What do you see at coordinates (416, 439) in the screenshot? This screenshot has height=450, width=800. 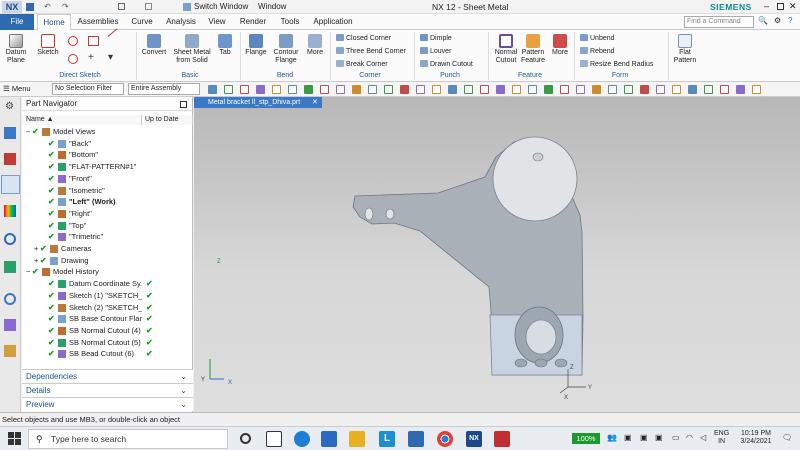 I see `teams-icon` at bounding box center [416, 439].